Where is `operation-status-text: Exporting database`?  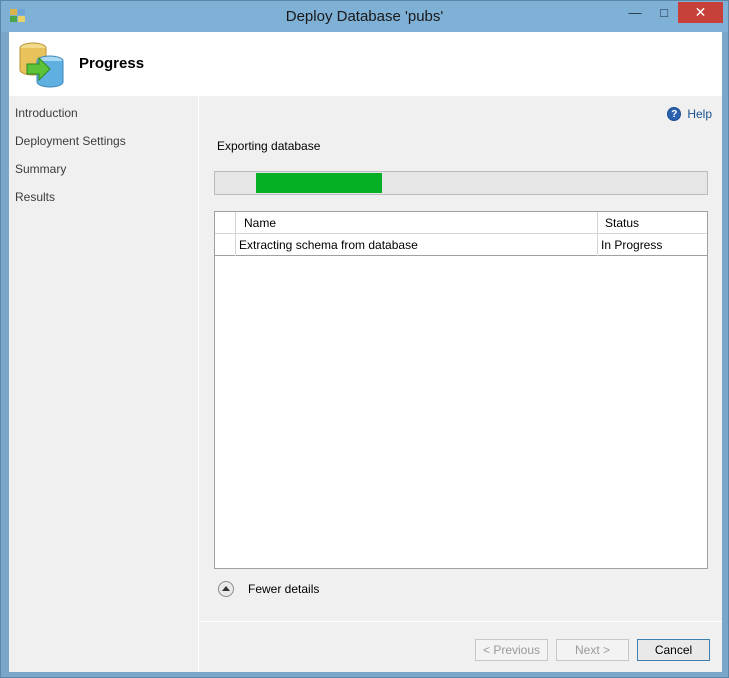
operation-status-text: Exporting database is located at coordinates (269, 146).